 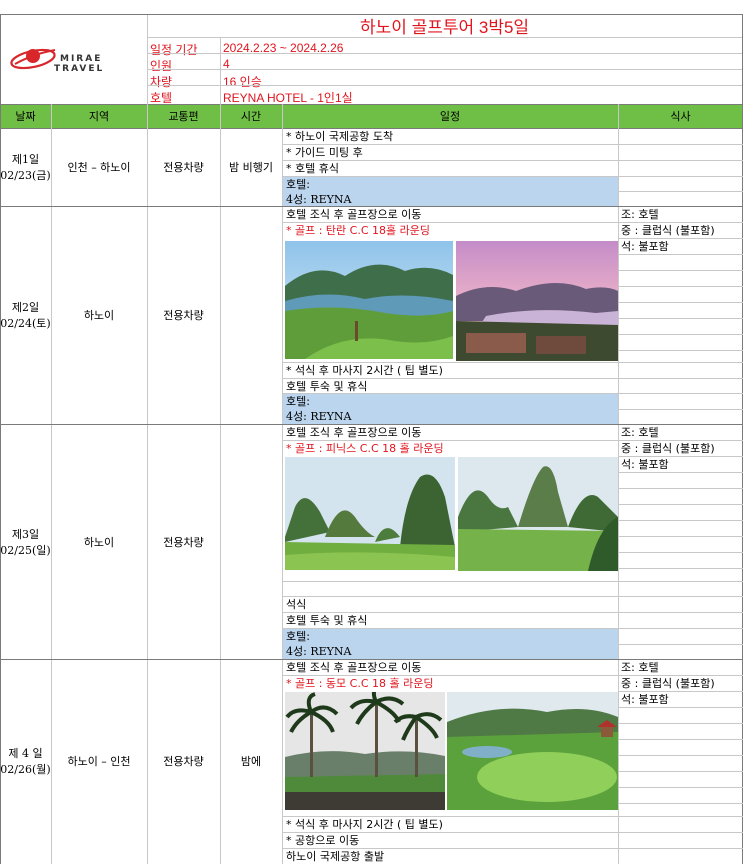 What do you see at coordinates (365, 751) in the screenshot?
I see `day4-photo-palm-golf` at bounding box center [365, 751].